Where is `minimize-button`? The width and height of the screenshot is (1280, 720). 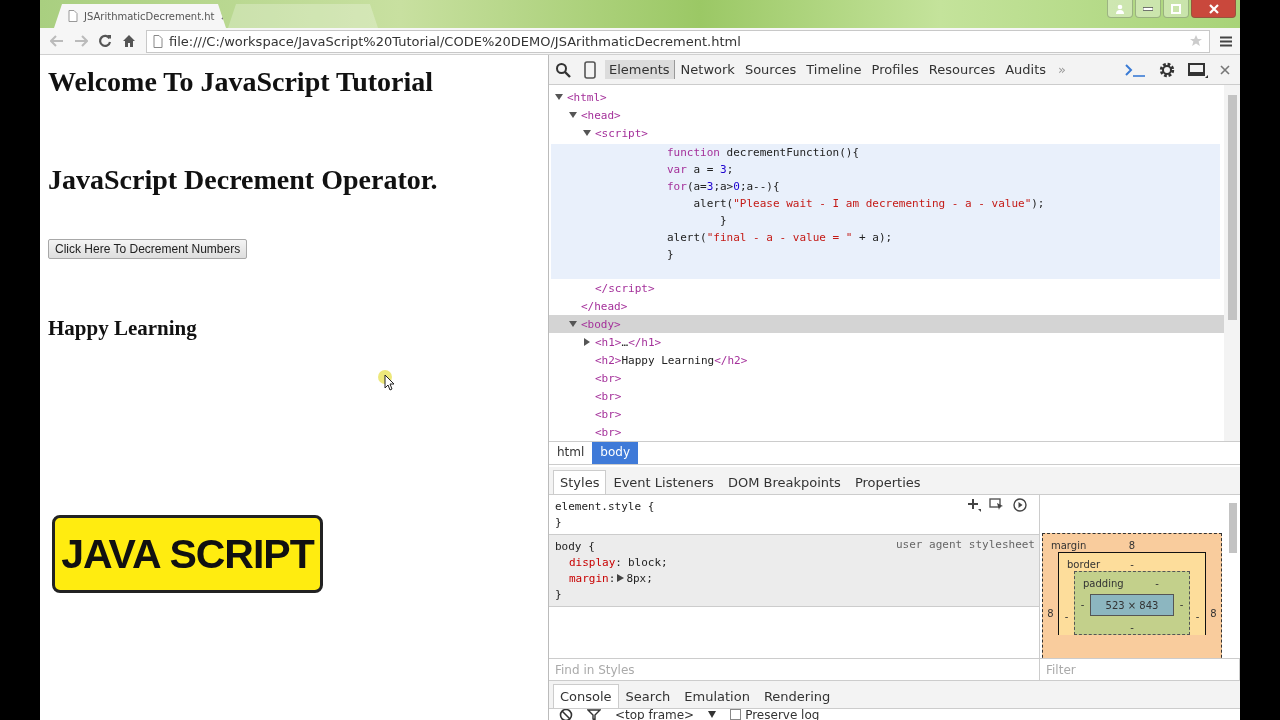
minimize-button is located at coordinates (1148, 9).